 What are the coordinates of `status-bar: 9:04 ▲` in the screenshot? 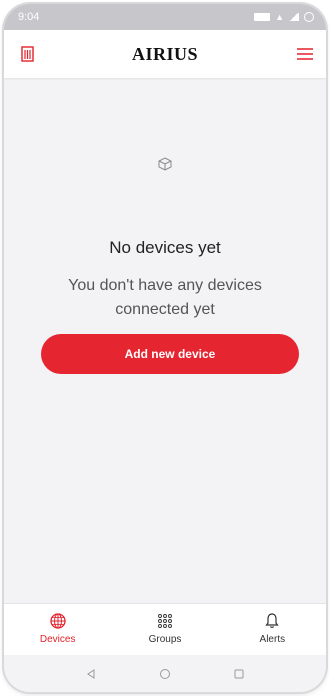 It's located at (165, 17).